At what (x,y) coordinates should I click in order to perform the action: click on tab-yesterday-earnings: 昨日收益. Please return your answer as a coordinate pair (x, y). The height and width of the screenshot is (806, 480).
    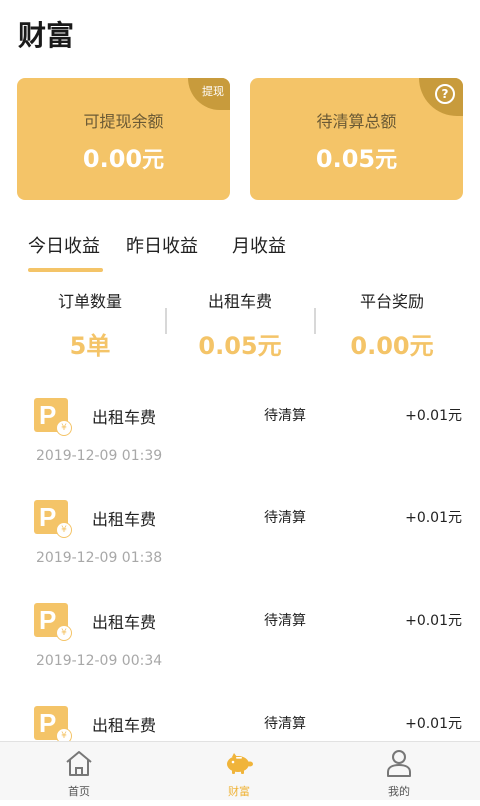
    Looking at the image, I should click on (162, 245).